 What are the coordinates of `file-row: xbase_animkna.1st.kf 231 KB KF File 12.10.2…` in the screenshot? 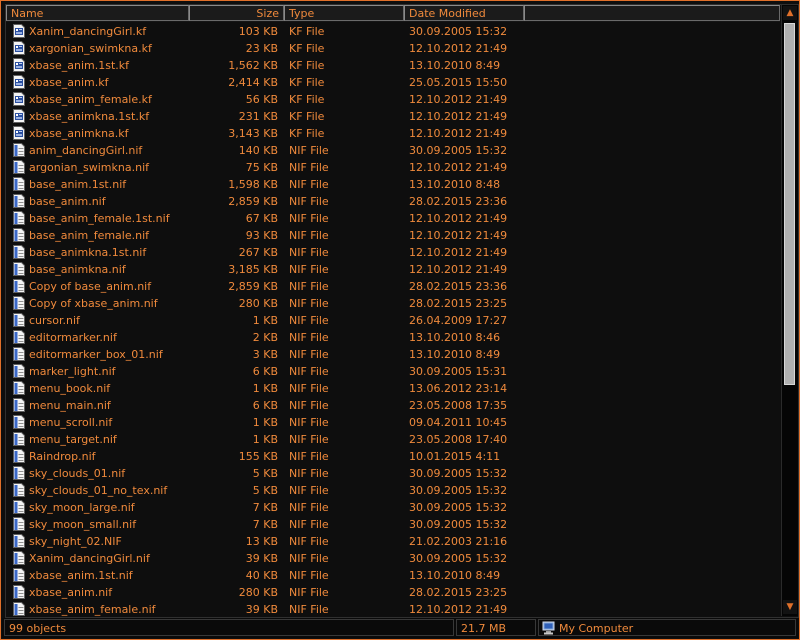 It's located at (393, 116).